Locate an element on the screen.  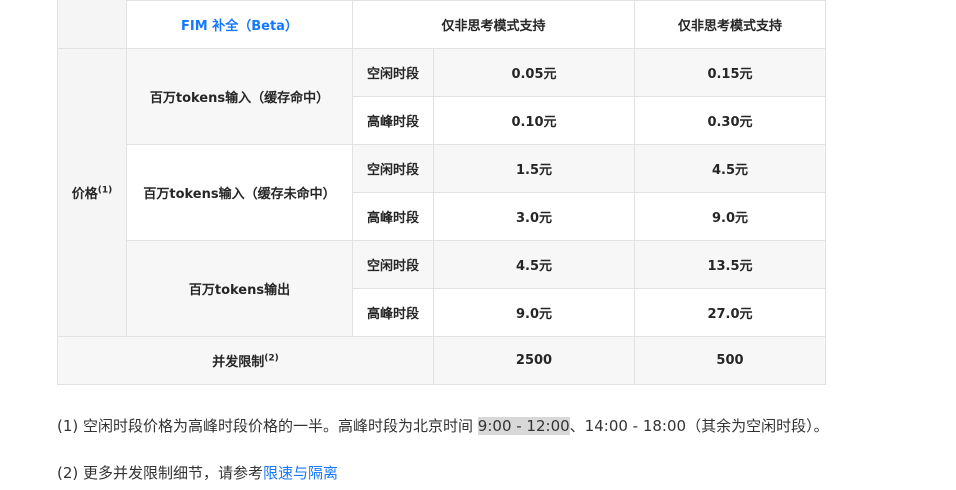
footnote-2: (2) 更多并发限制细节，请参考限速与隔离 is located at coordinates (197, 472).